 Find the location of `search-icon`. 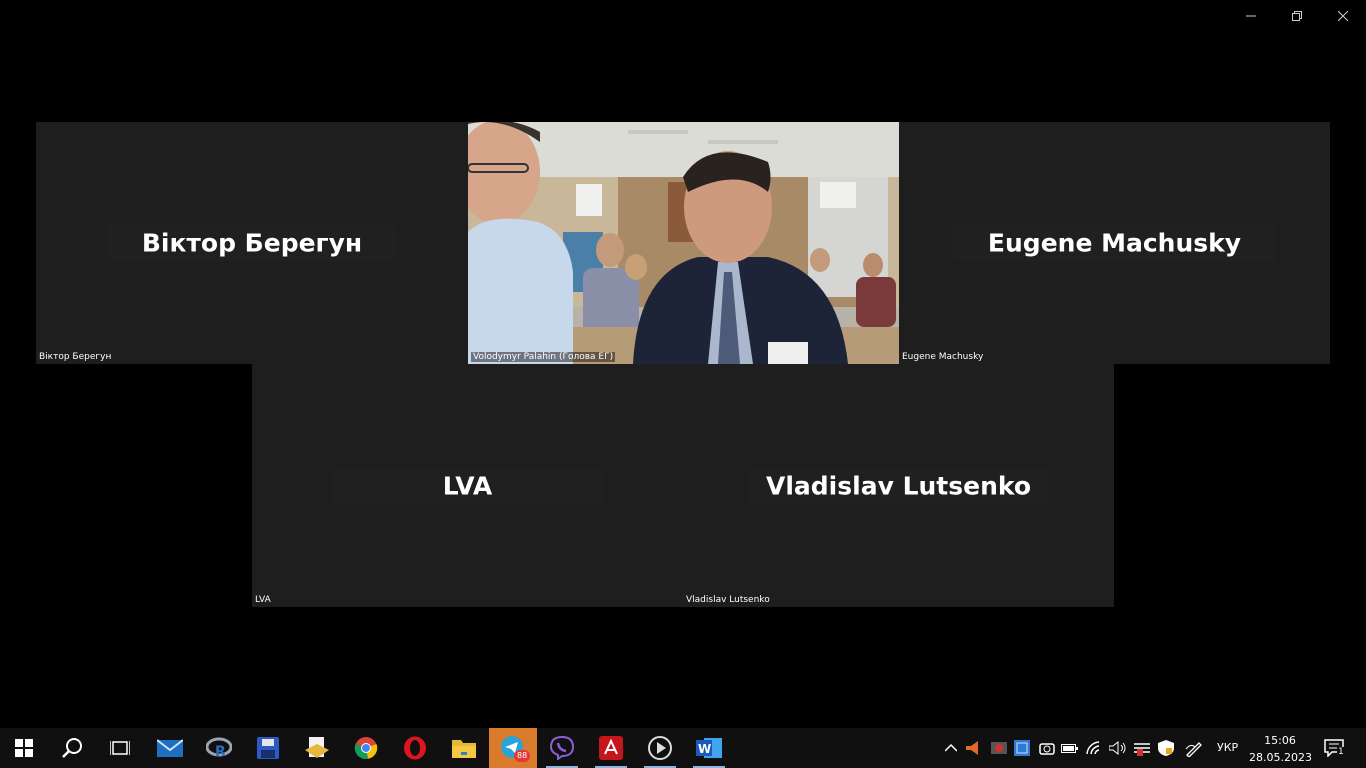

search-icon is located at coordinates (72, 748).